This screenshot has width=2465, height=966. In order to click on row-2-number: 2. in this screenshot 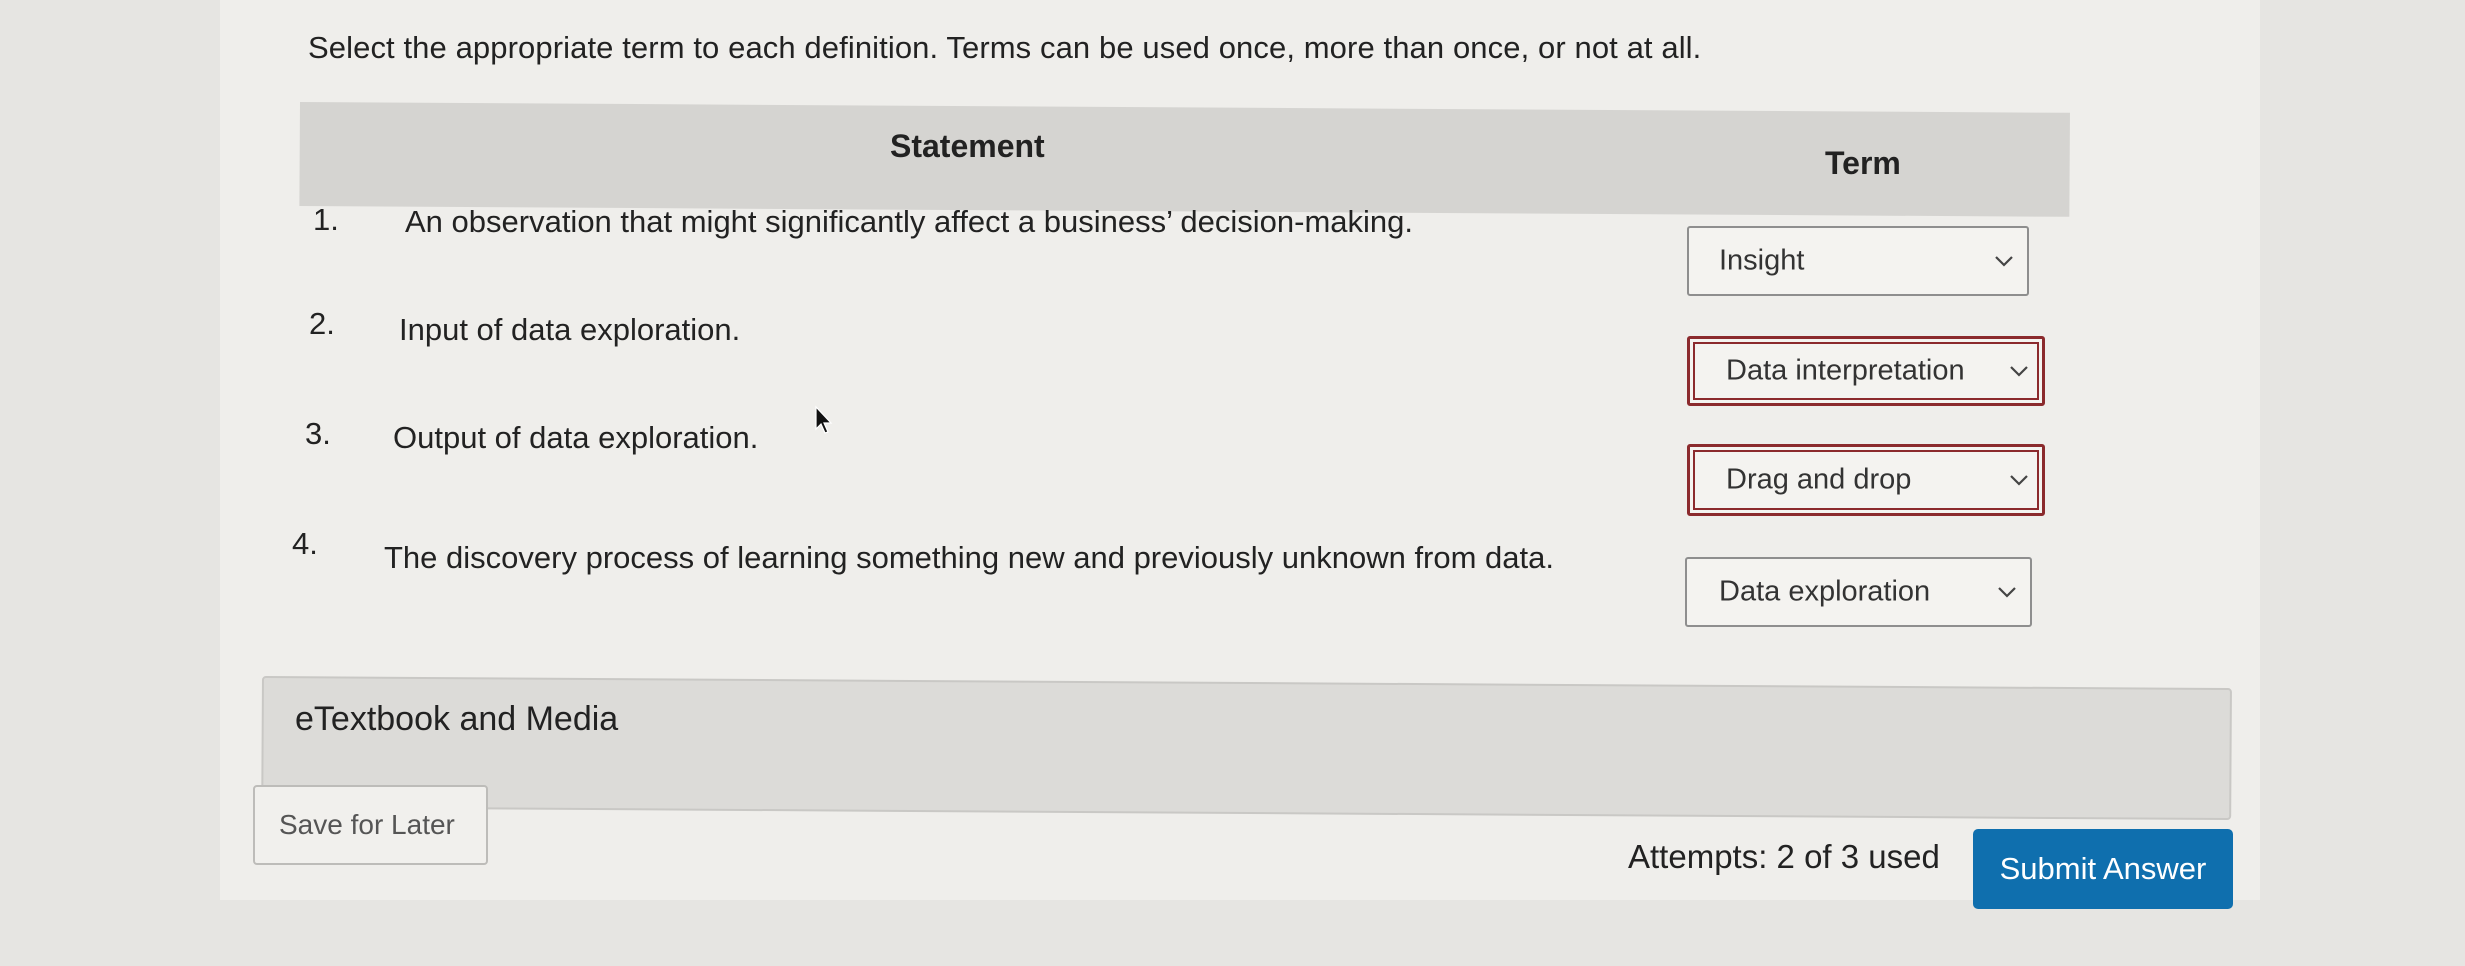, I will do `click(322, 323)`.